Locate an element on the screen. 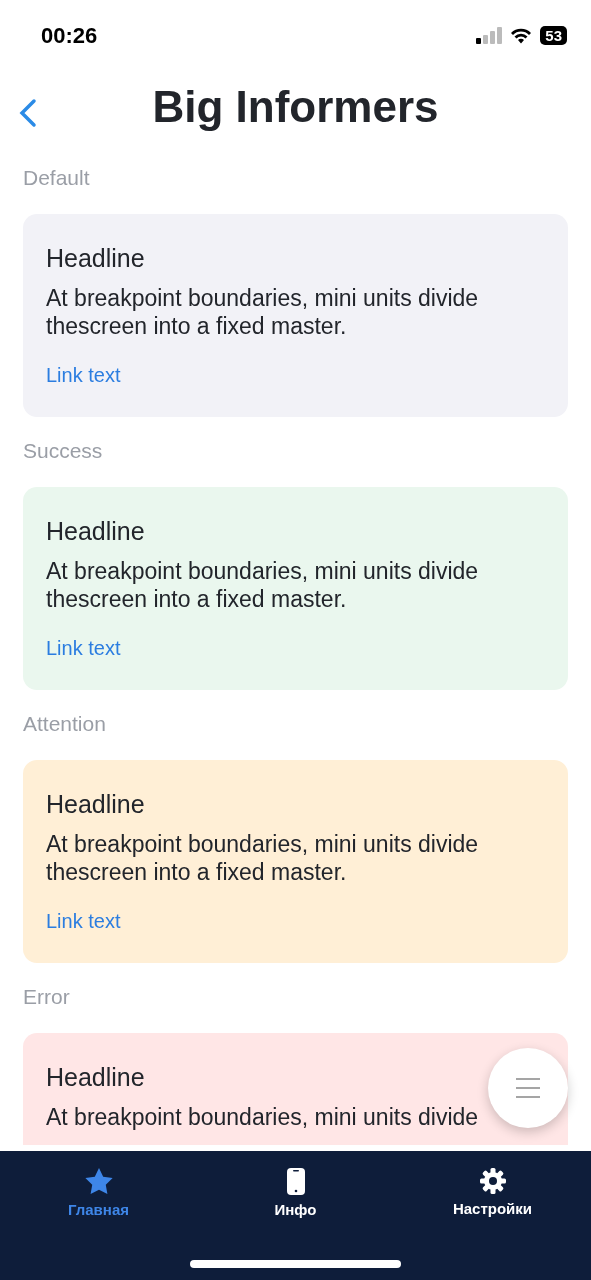 Image resolution: width=591 pixels, height=1280 pixels. section-label: Success is located at coordinates (63, 451).